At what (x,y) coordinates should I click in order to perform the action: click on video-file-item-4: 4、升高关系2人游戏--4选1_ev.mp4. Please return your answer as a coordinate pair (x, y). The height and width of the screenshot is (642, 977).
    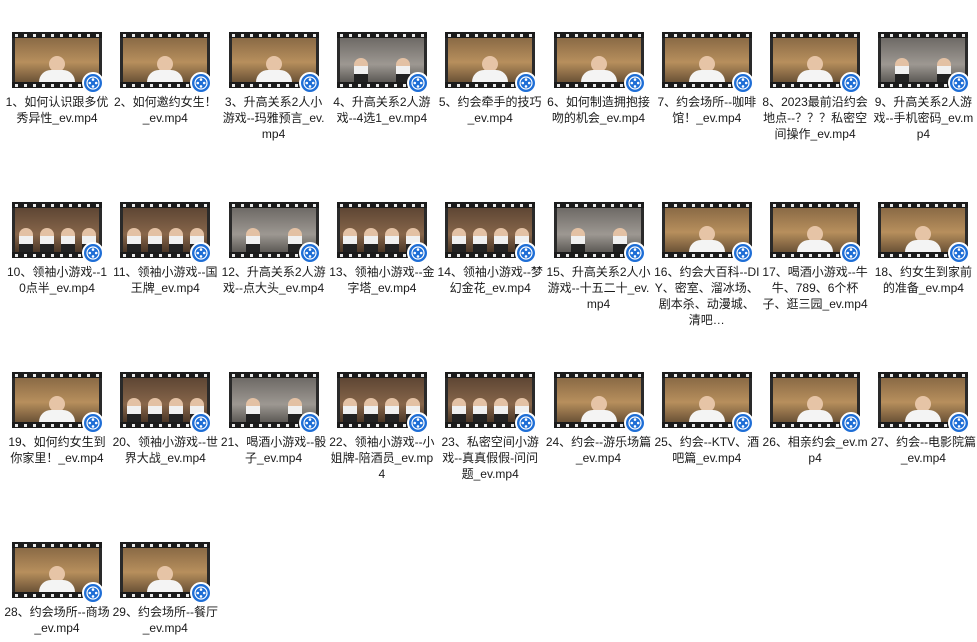
    Looking at the image, I should click on (382, 79).